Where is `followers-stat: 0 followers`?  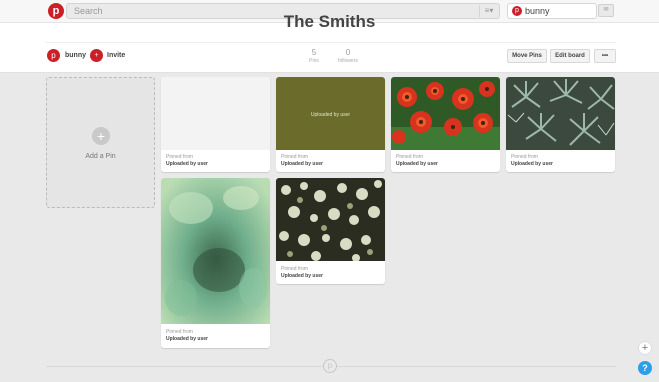
followers-stat: 0 followers is located at coordinates (348, 56).